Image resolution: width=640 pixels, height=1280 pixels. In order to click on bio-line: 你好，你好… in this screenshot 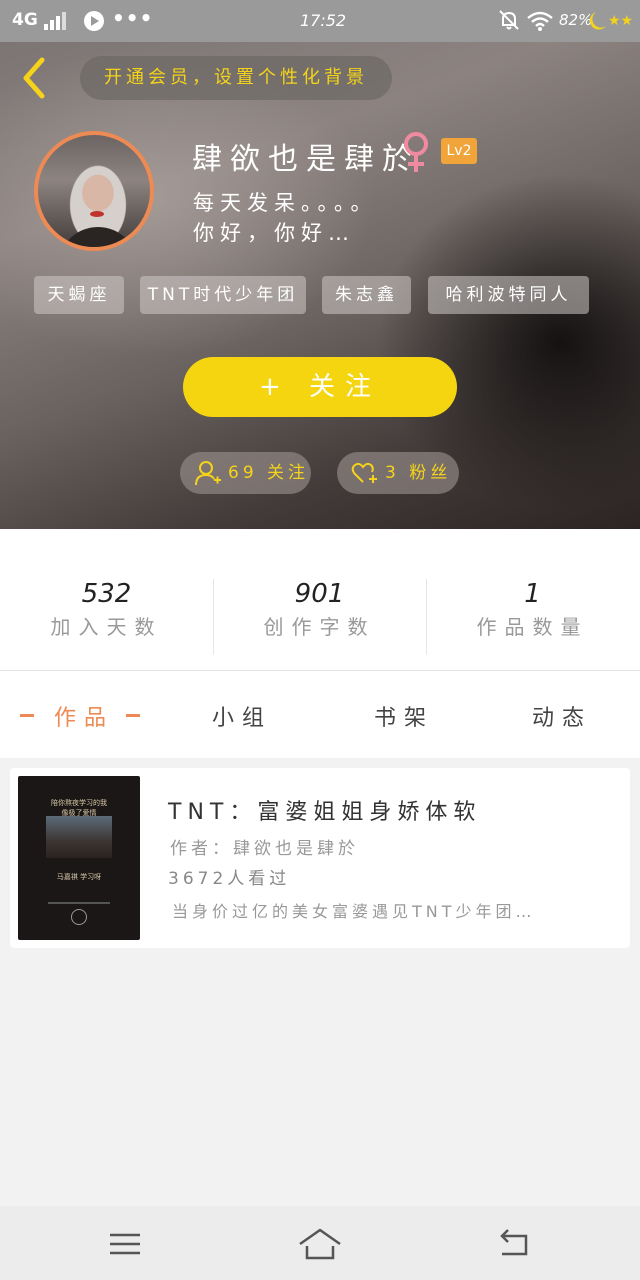, I will do `click(274, 233)`.